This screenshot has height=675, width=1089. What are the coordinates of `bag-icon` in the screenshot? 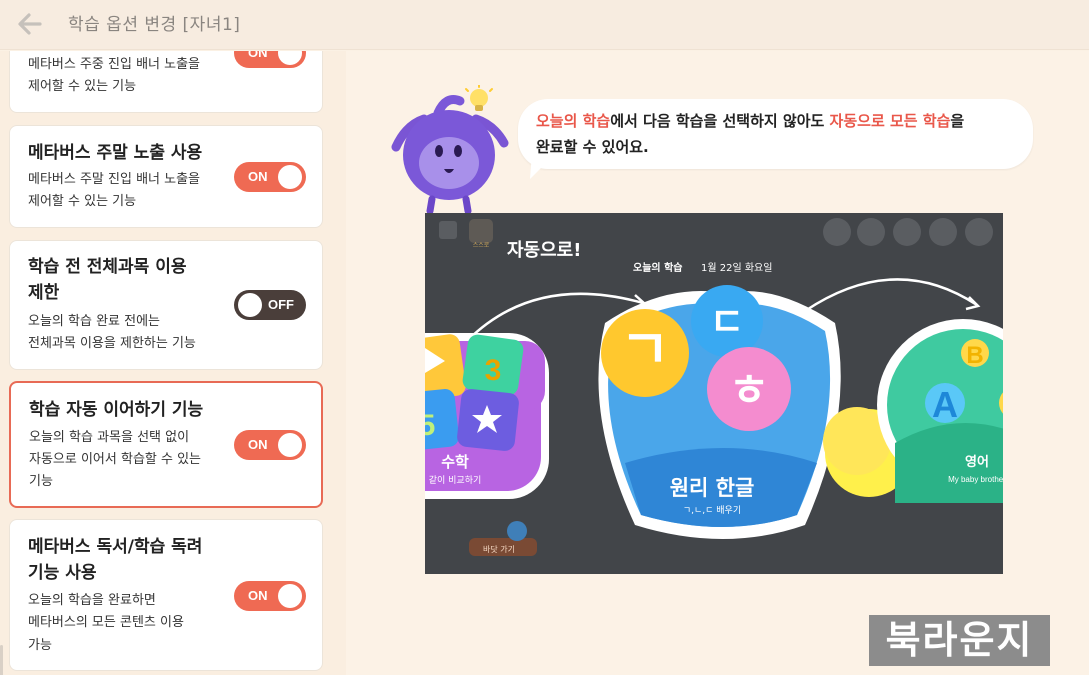 It's located at (871, 232).